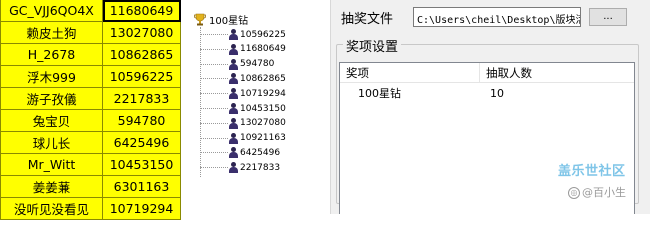 This screenshot has height=240, width=650. What do you see at coordinates (200, 19) in the screenshot?
I see `trophy-icon` at bounding box center [200, 19].